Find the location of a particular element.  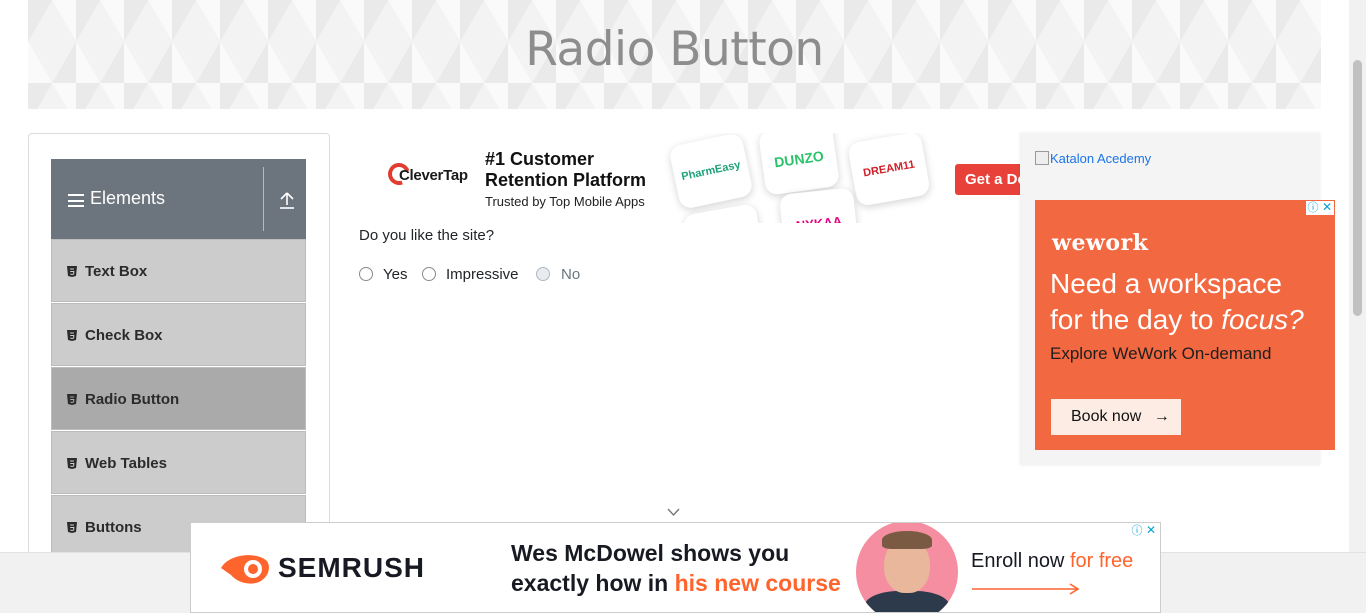

wework-logo: wework is located at coordinates (1100, 243).